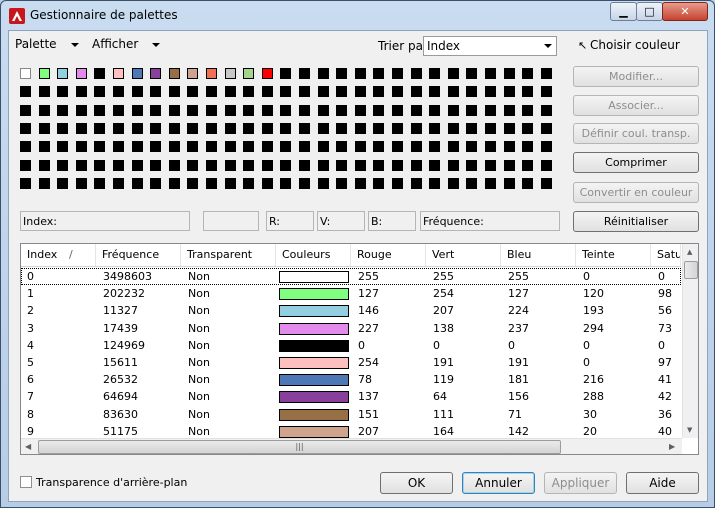 Image resolution: width=715 pixels, height=508 pixels. Describe the element at coordinates (416, 483) in the screenshot. I see `ok-button: OK` at that location.